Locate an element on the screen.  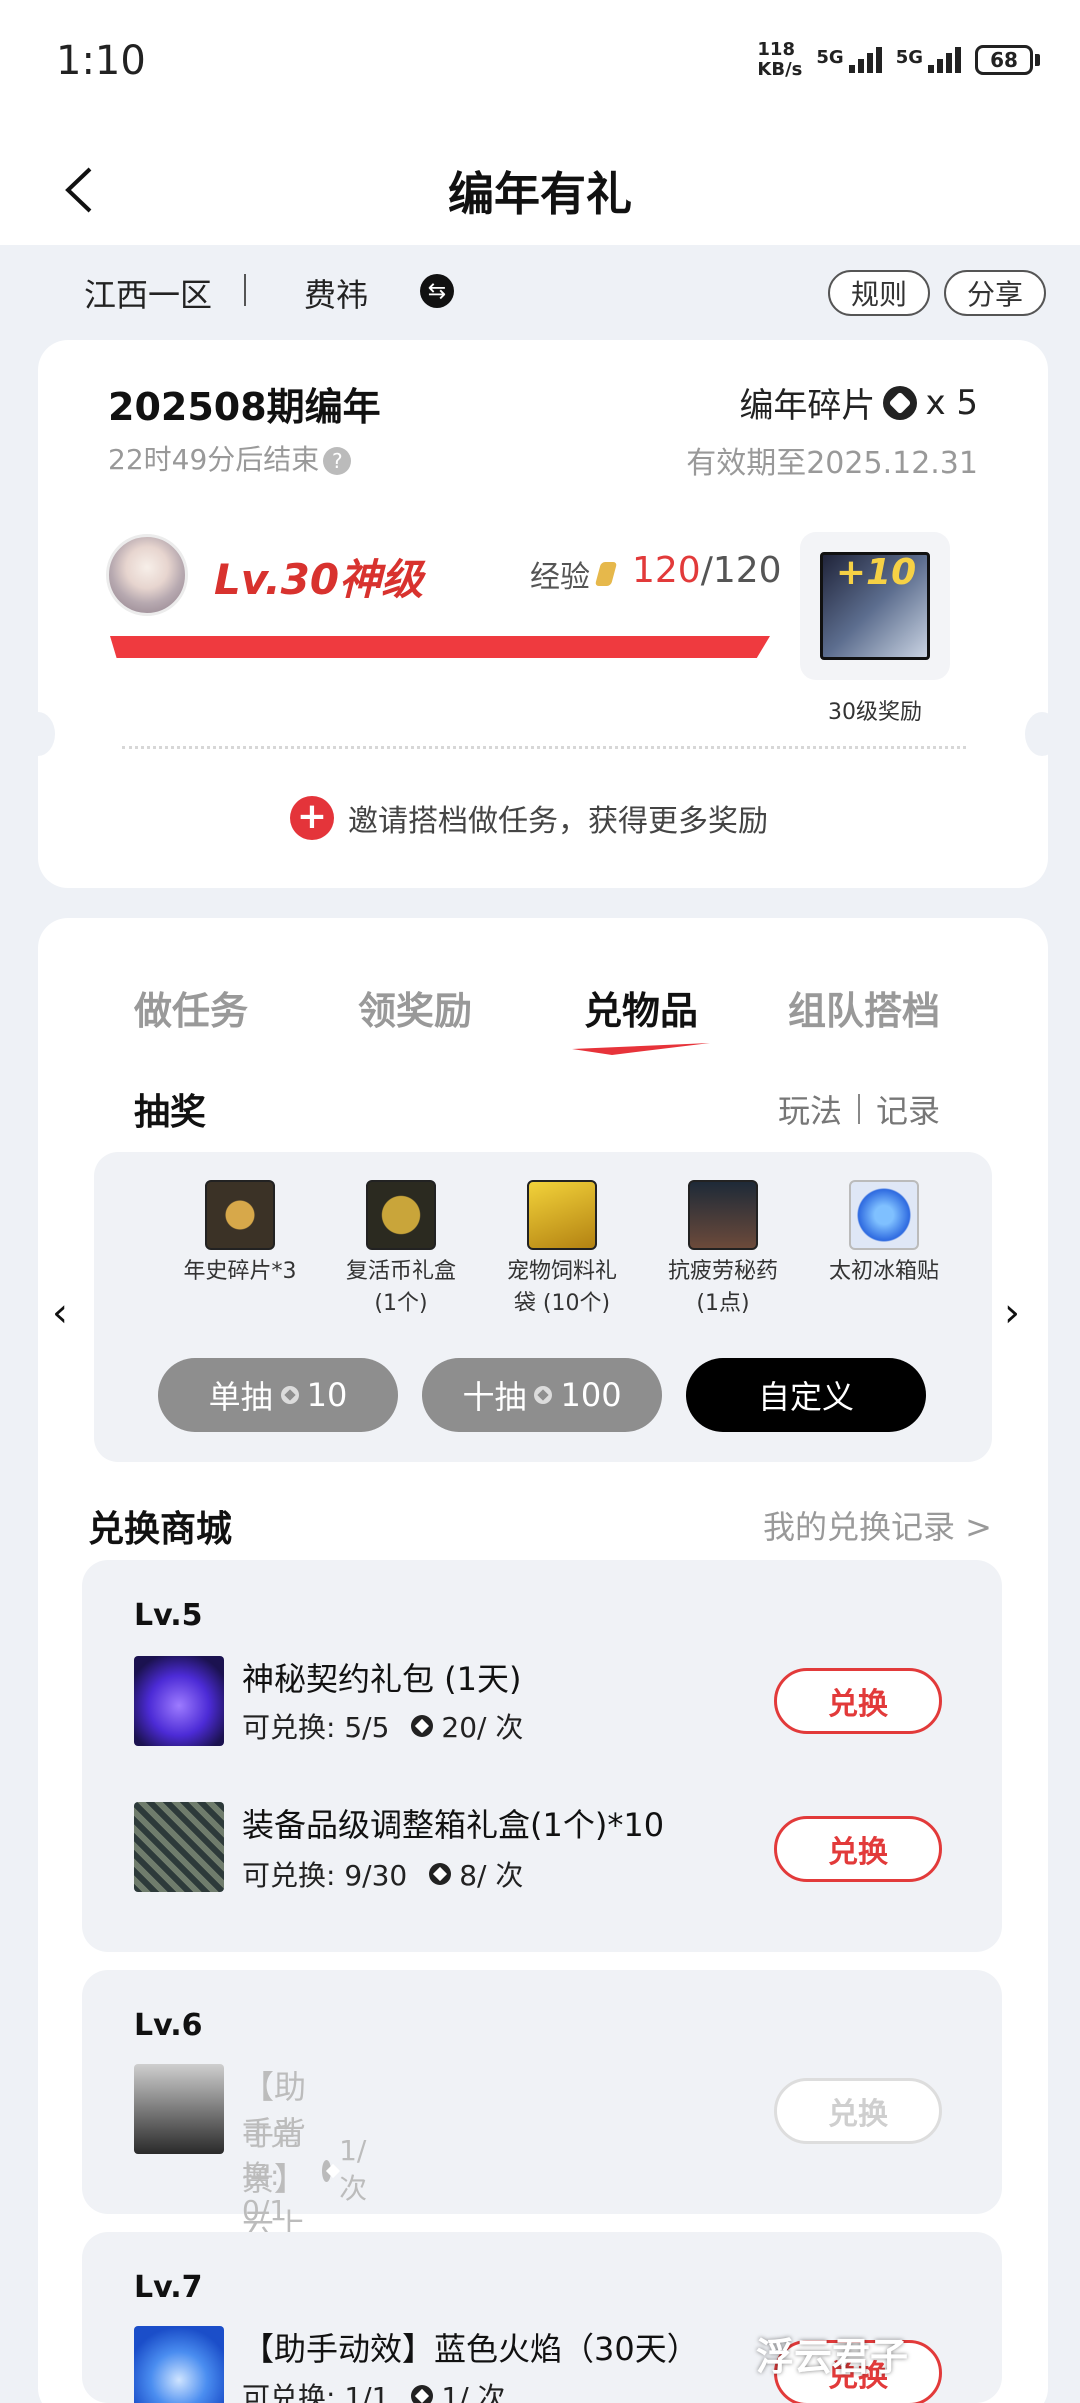
card-notch-right is located at coordinates (1042, 734).